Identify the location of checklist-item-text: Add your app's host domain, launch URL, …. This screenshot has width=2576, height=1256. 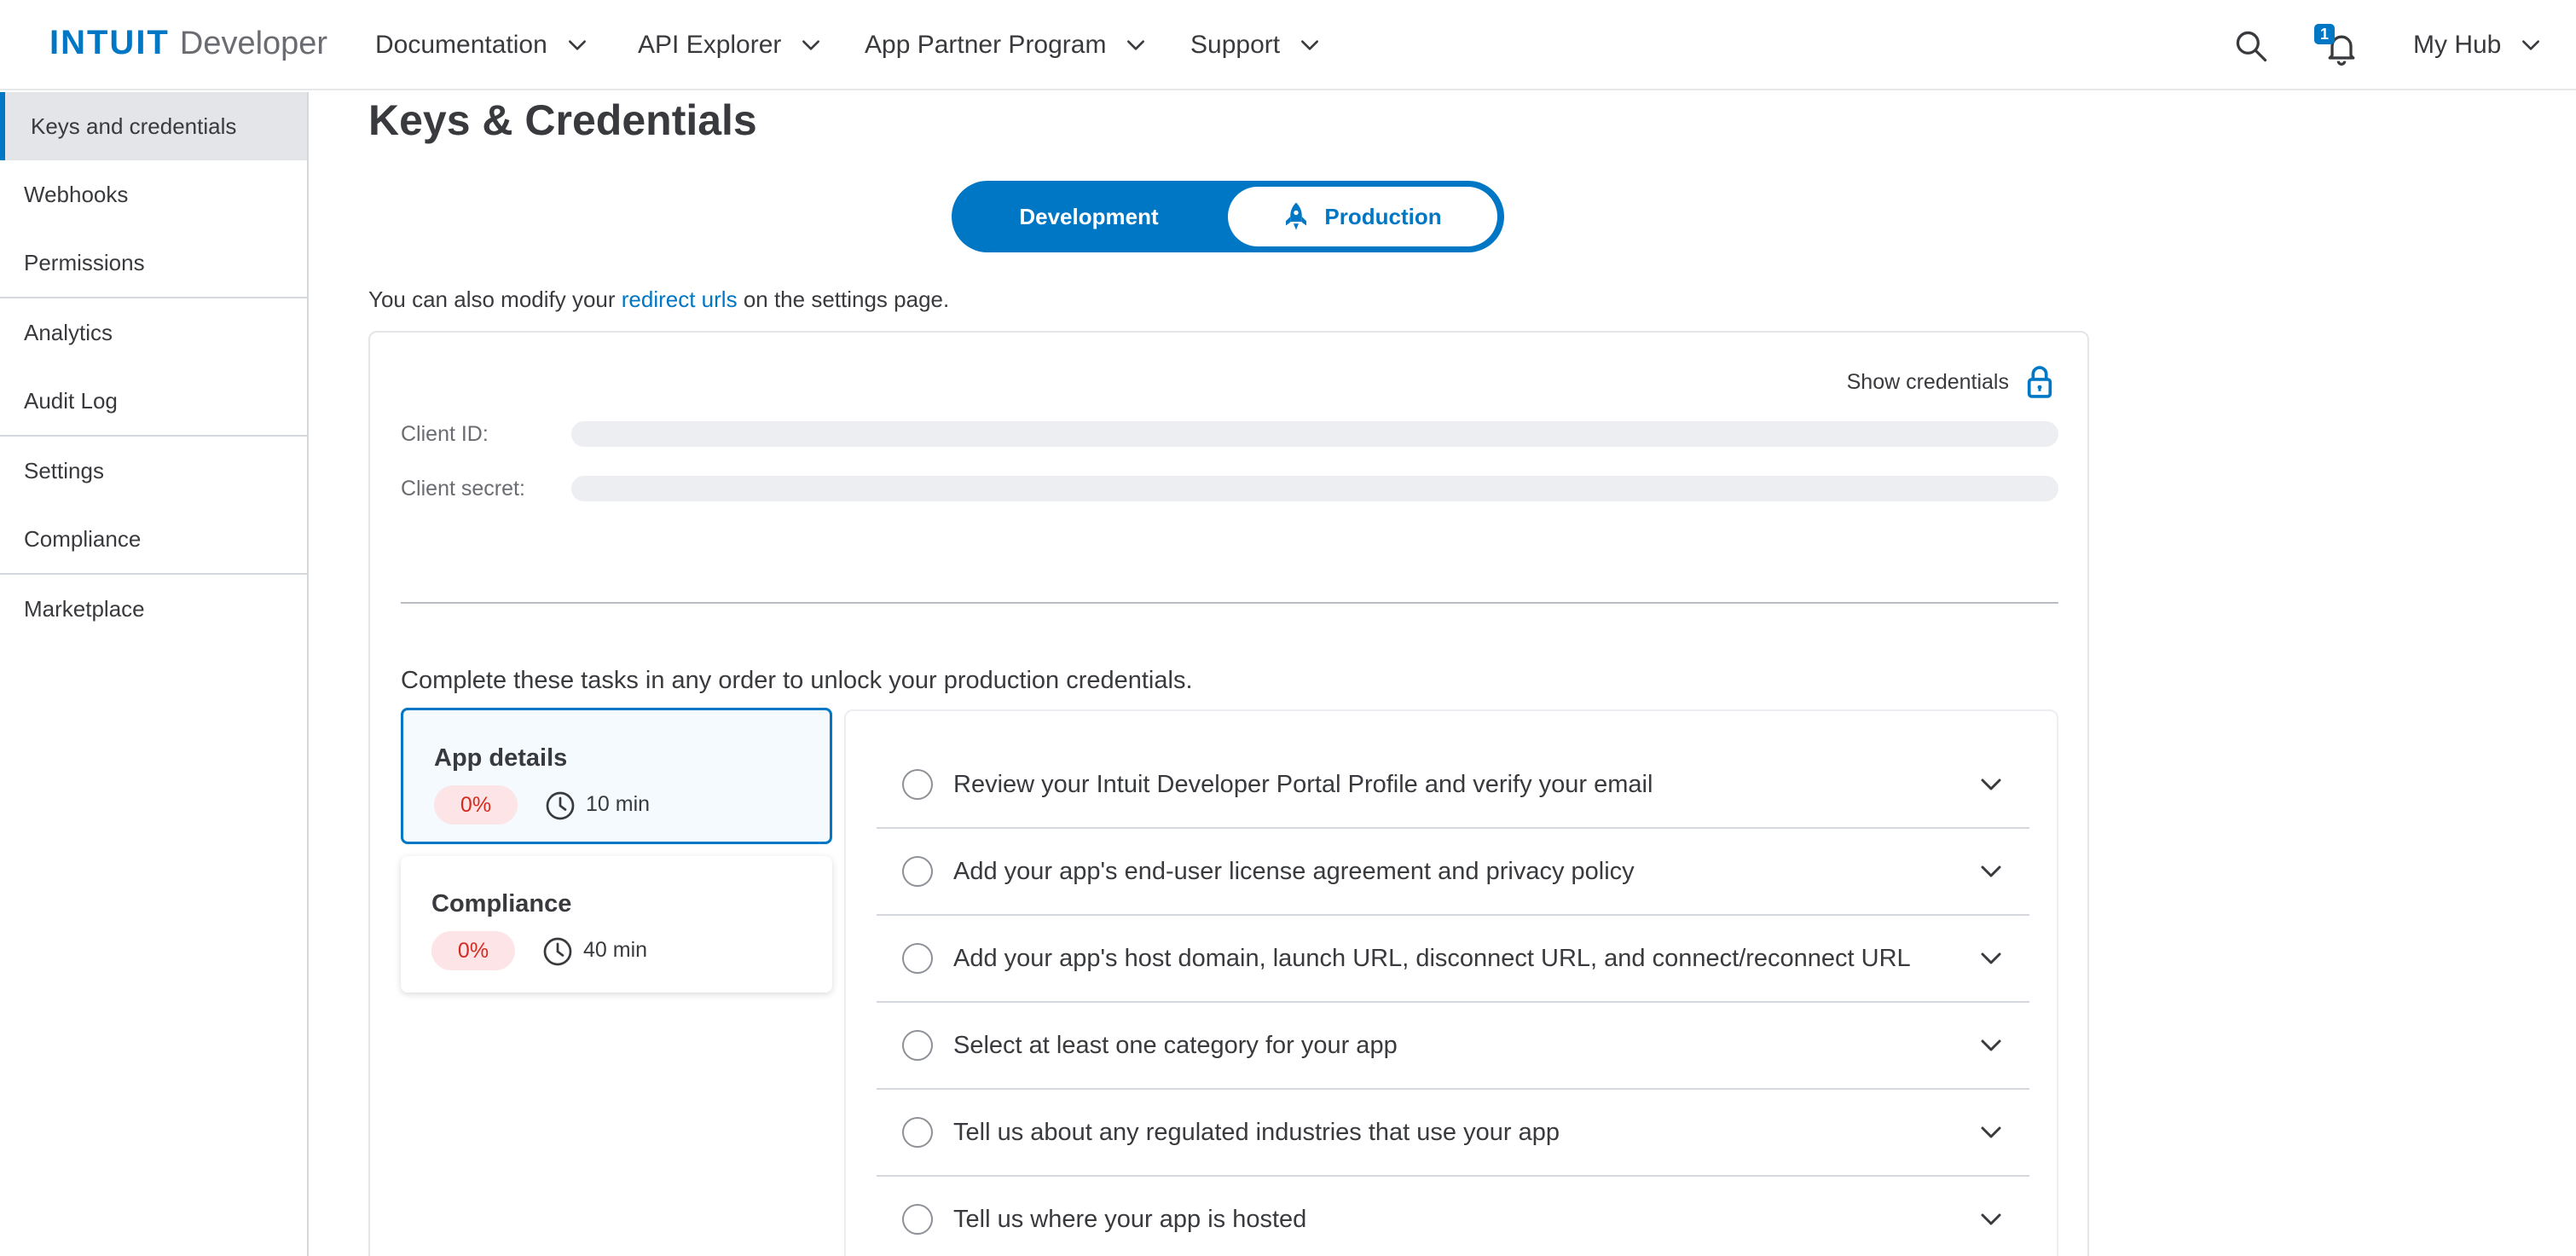
(1432, 958).